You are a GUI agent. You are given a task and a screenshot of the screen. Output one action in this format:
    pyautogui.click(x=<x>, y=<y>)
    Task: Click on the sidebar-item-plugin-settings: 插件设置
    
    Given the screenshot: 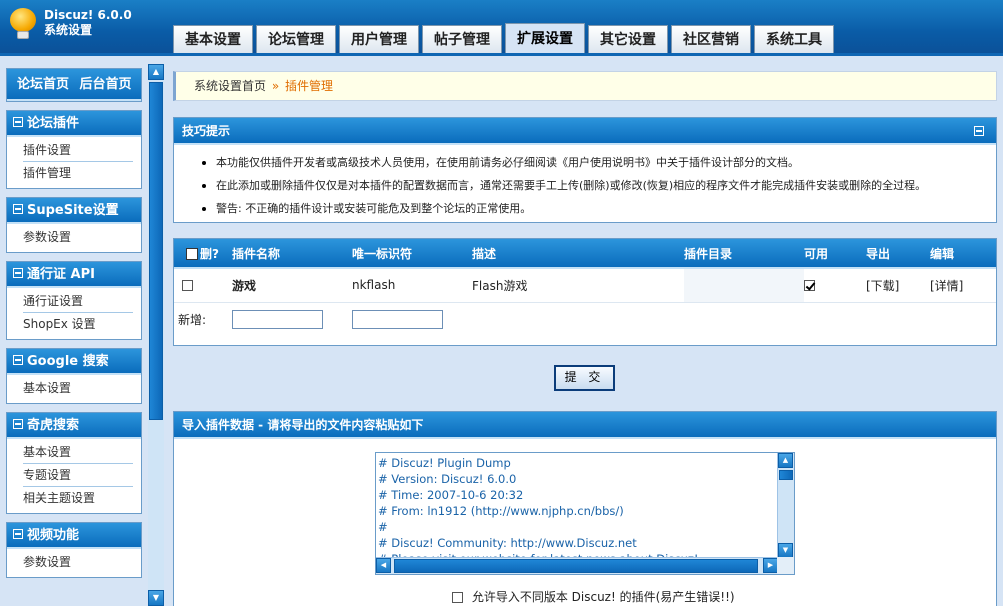 What is the action you would take?
    pyautogui.click(x=78, y=150)
    